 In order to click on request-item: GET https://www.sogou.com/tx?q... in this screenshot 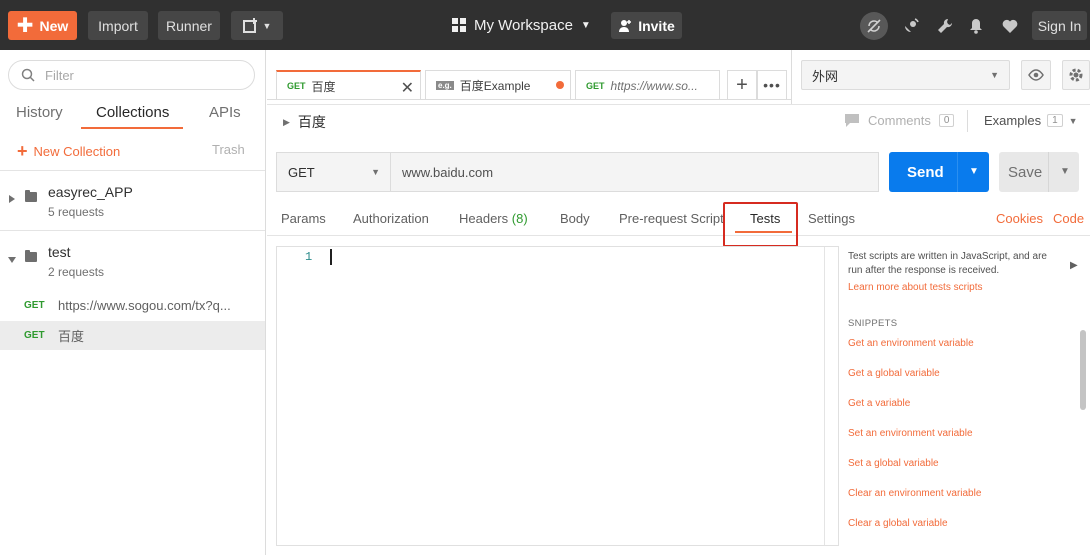, I will do `click(132, 305)`.